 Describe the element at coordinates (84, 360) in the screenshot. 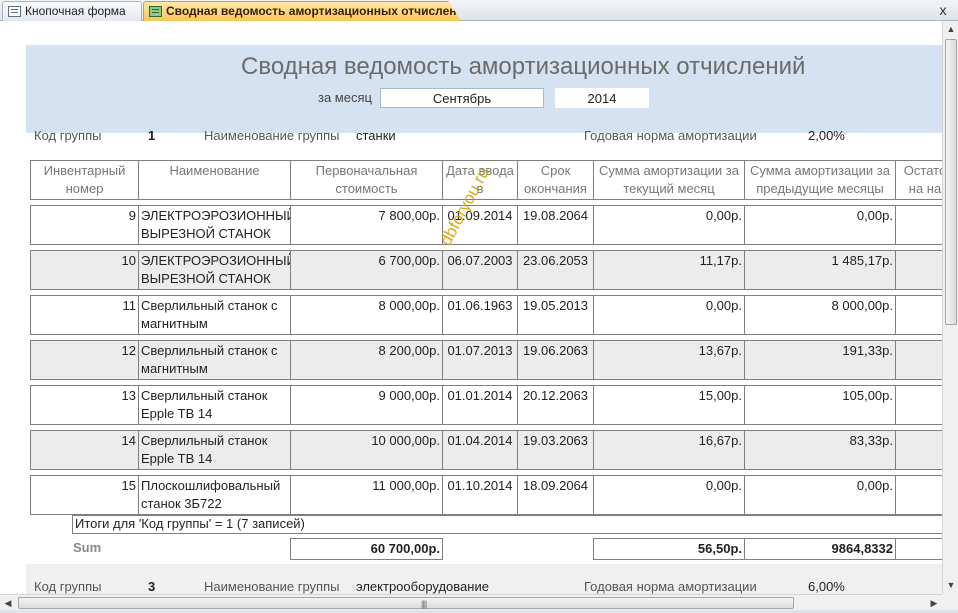

I see `inventory-number: 12` at that location.